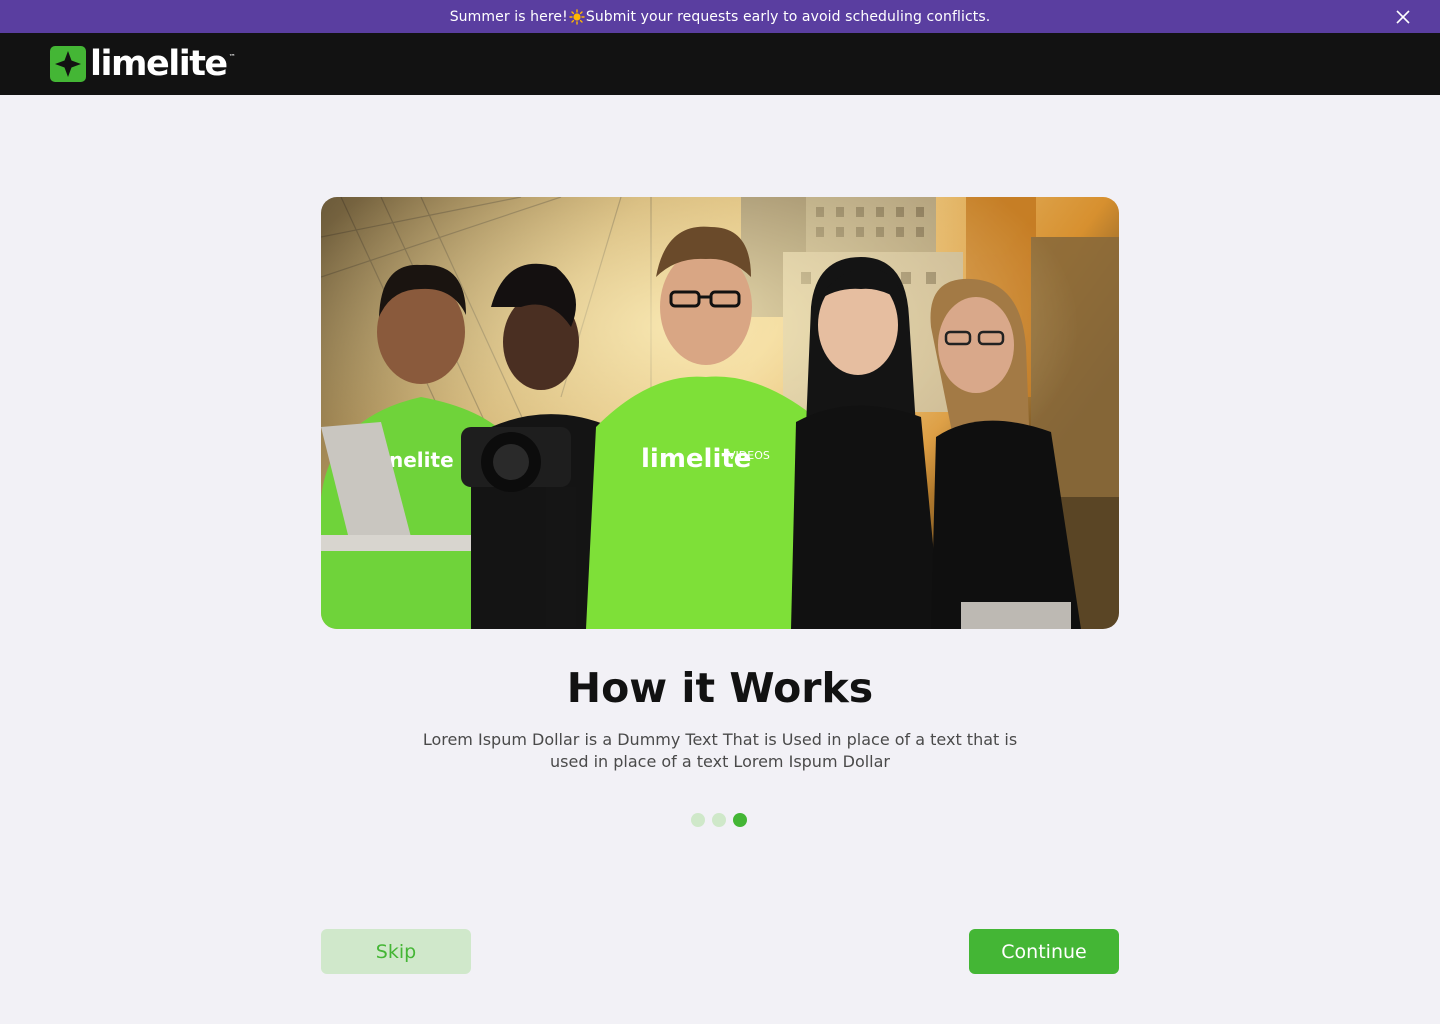 The height and width of the screenshot is (1024, 1440). Describe the element at coordinates (508, 16) in the screenshot. I see `announcement-text-start: Summer is here!` at that location.